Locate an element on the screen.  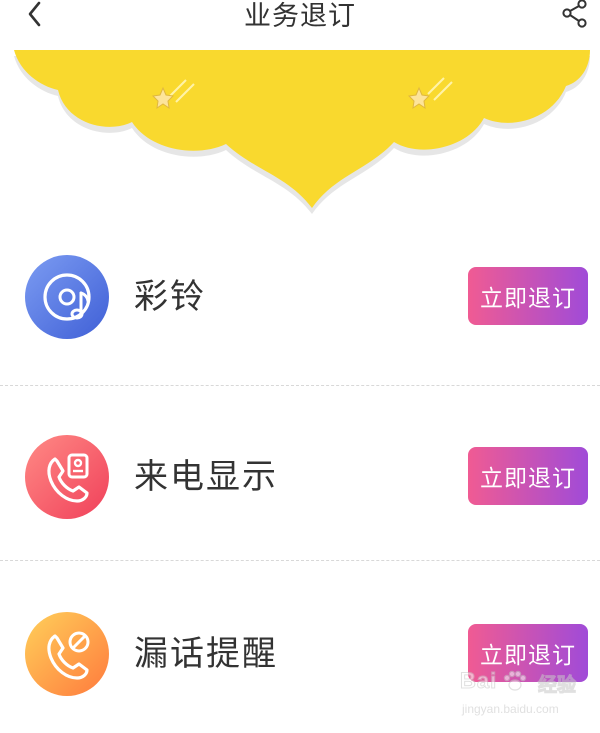
phone-incoming-icon is located at coordinates (67, 477).